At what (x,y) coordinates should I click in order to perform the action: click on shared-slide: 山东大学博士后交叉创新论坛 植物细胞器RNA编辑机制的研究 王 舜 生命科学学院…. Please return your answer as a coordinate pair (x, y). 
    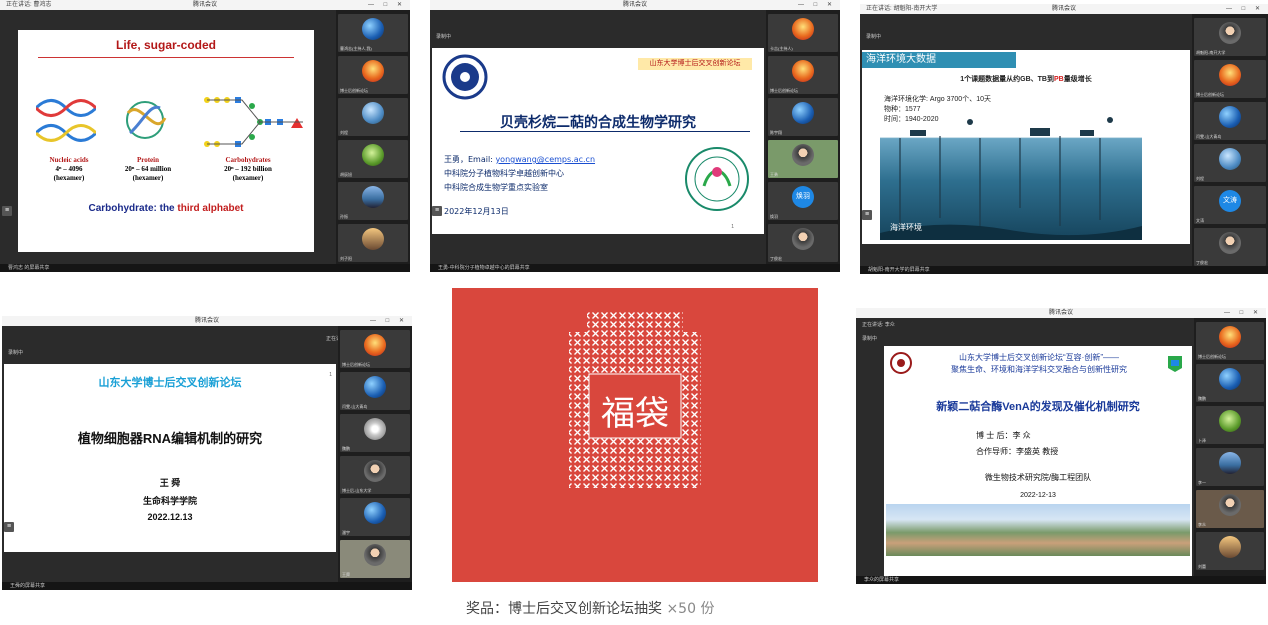
    Looking at the image, I should click on (170, 458).